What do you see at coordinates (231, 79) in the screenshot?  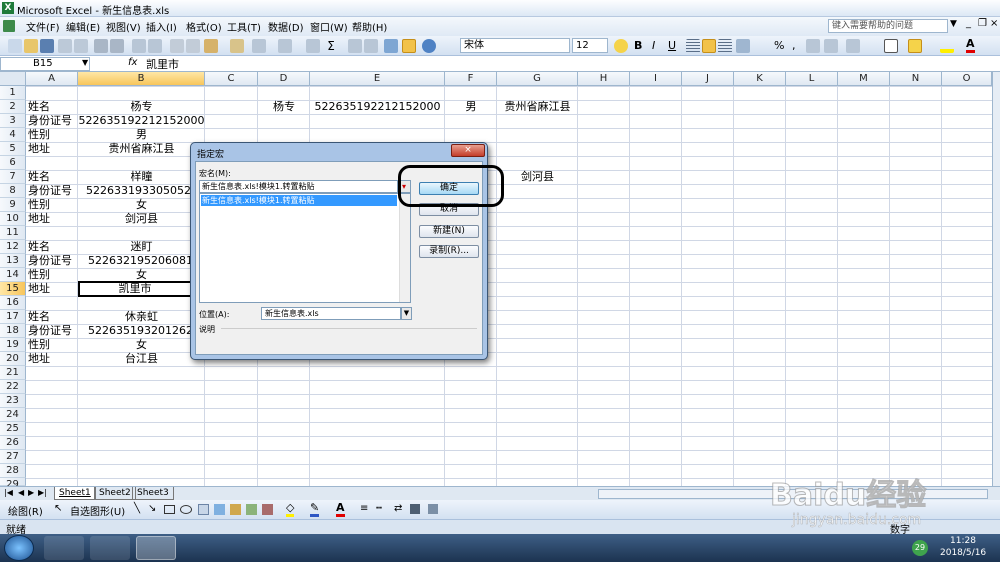 I see `column-header-c: C` at bounding box center [231, 79].